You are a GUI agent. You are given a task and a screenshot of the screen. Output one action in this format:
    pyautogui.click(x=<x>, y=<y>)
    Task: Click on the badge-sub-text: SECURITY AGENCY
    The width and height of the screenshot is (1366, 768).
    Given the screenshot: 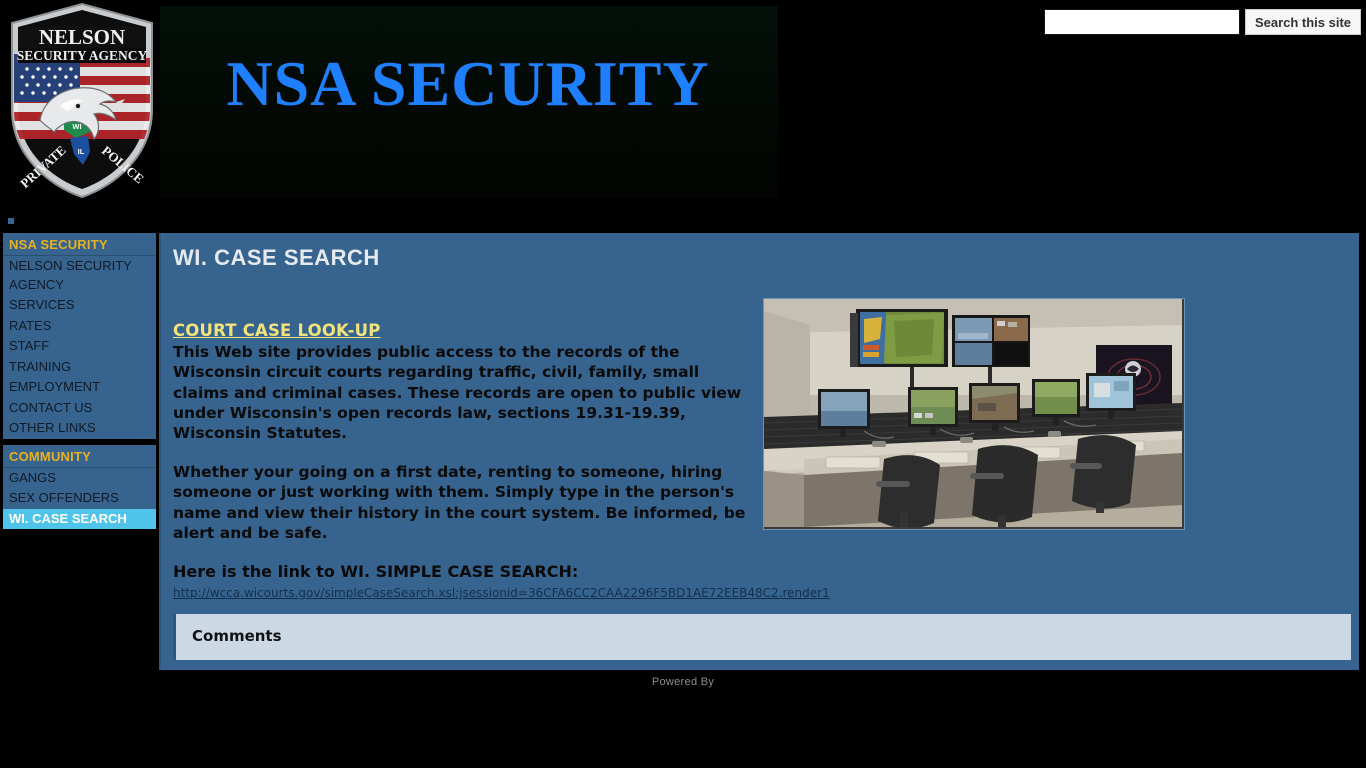 What is the action you would take?
    pyautogui.click(x=82, y=55)
    